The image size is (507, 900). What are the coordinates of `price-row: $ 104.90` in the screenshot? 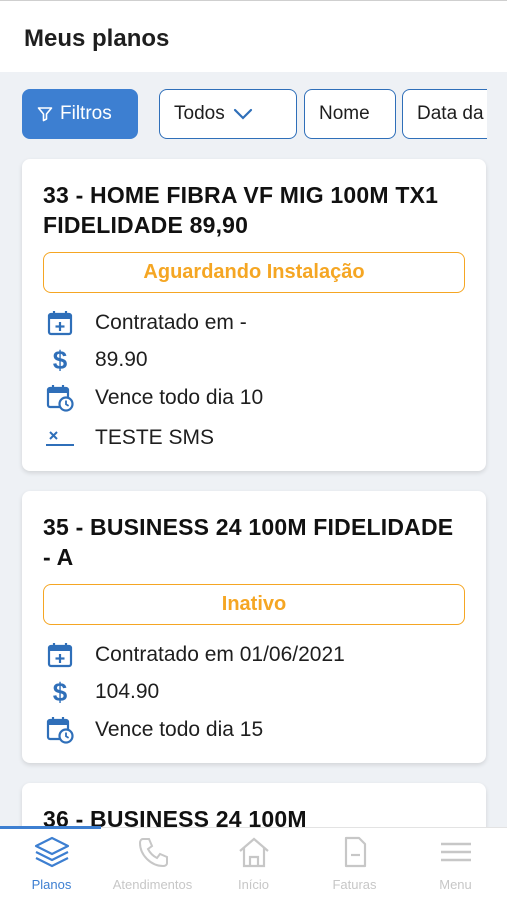 It's located at (102, 692).